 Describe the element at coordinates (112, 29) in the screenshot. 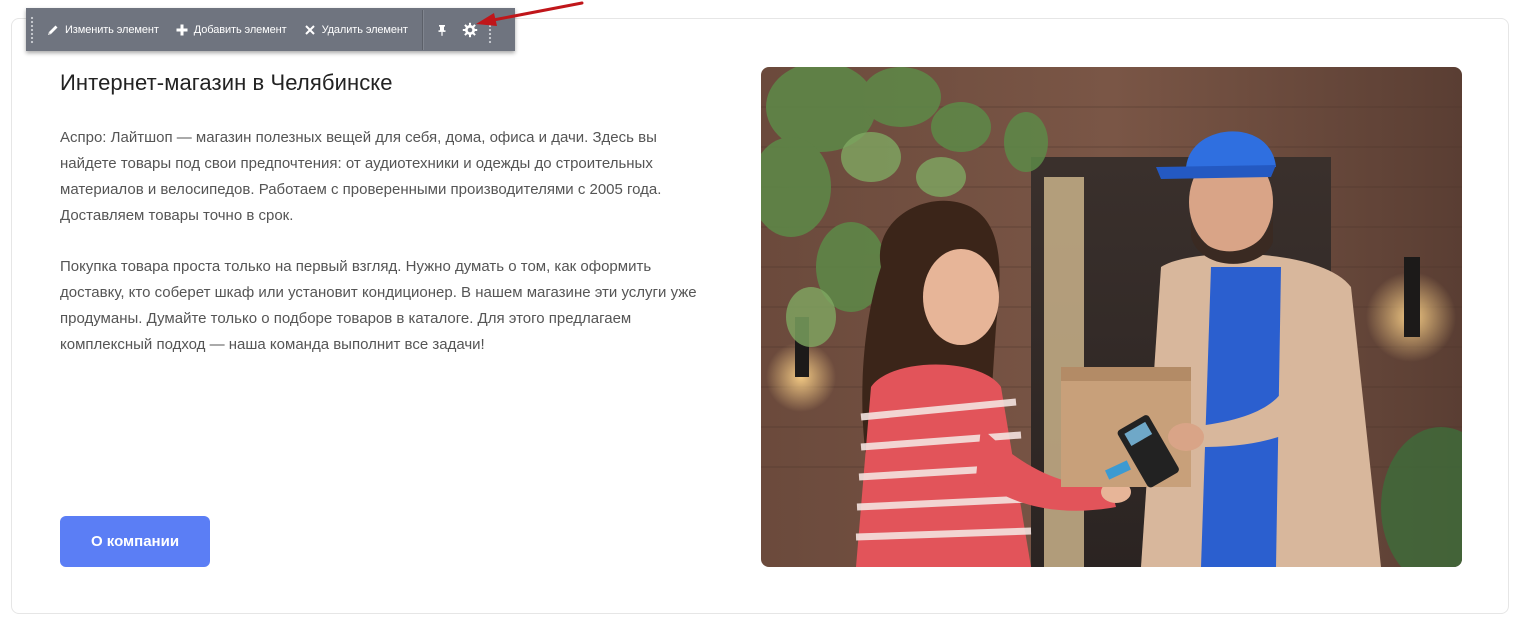

I see `edit-element-label: Изменить элемент` at that location.